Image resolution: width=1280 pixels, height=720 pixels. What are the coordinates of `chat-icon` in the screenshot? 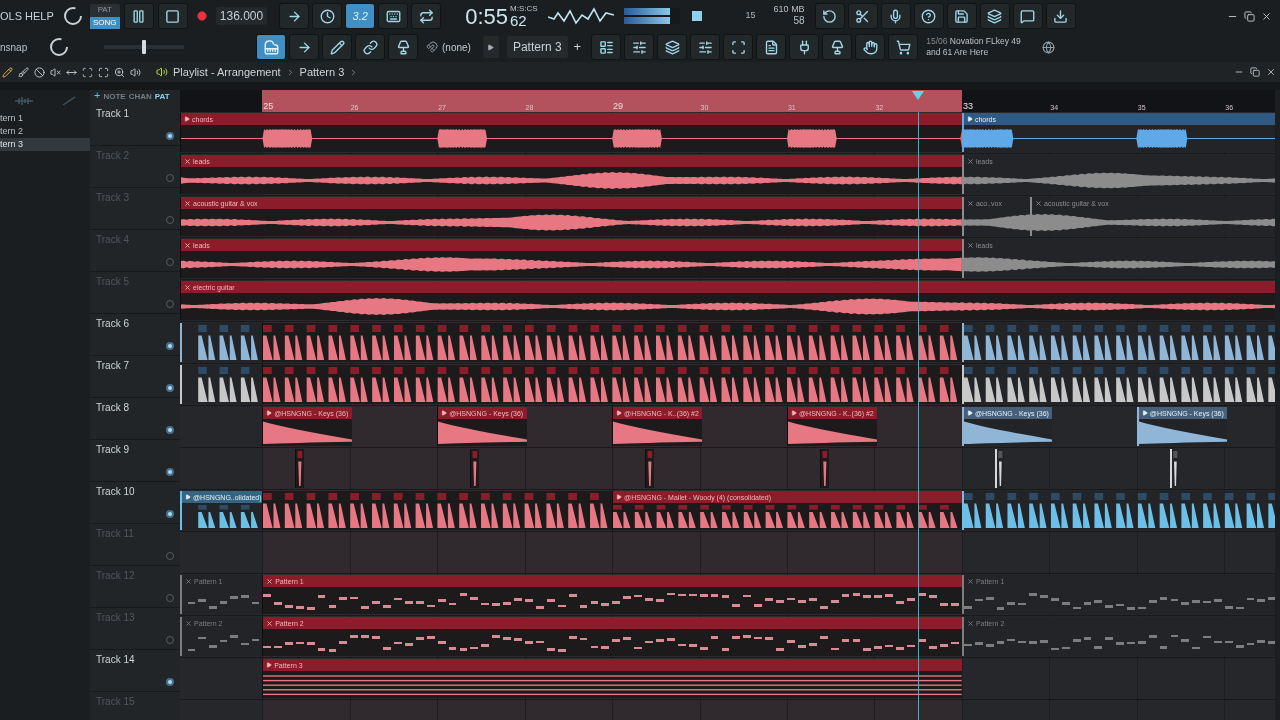 It's located at (1028, 16).